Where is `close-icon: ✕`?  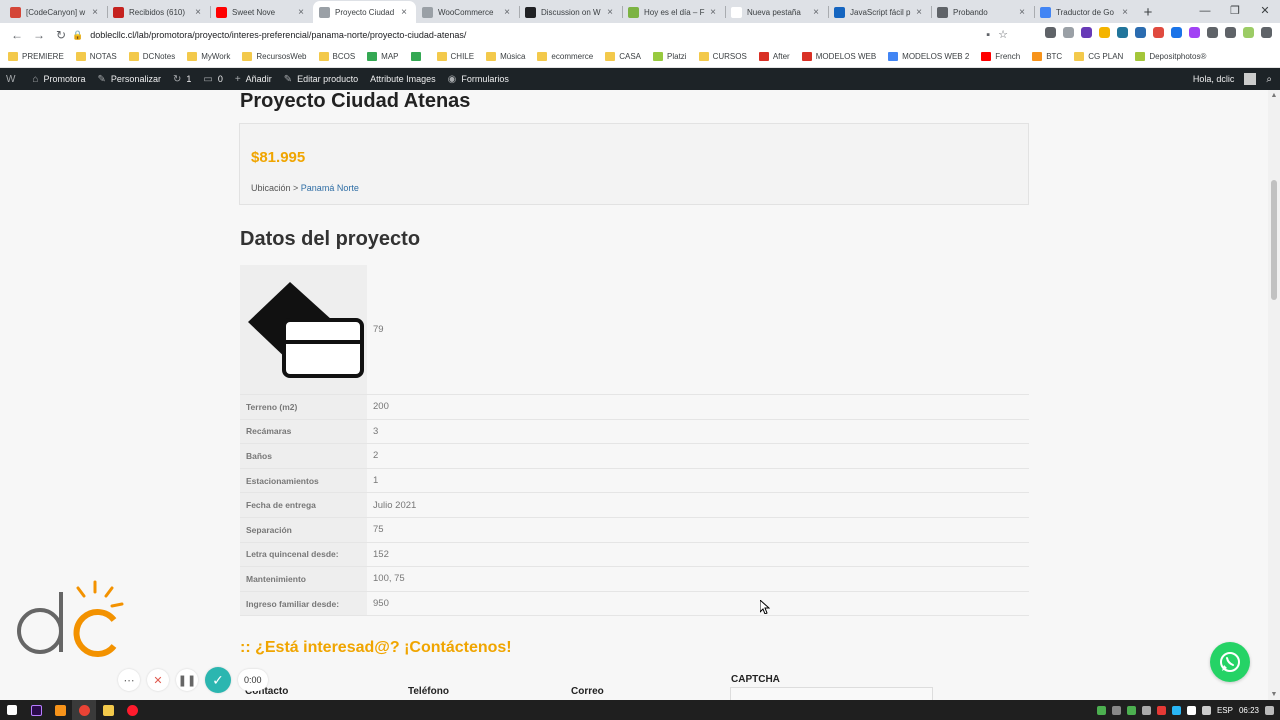
close-icon: ✕ is located at coordinates (158, 680).